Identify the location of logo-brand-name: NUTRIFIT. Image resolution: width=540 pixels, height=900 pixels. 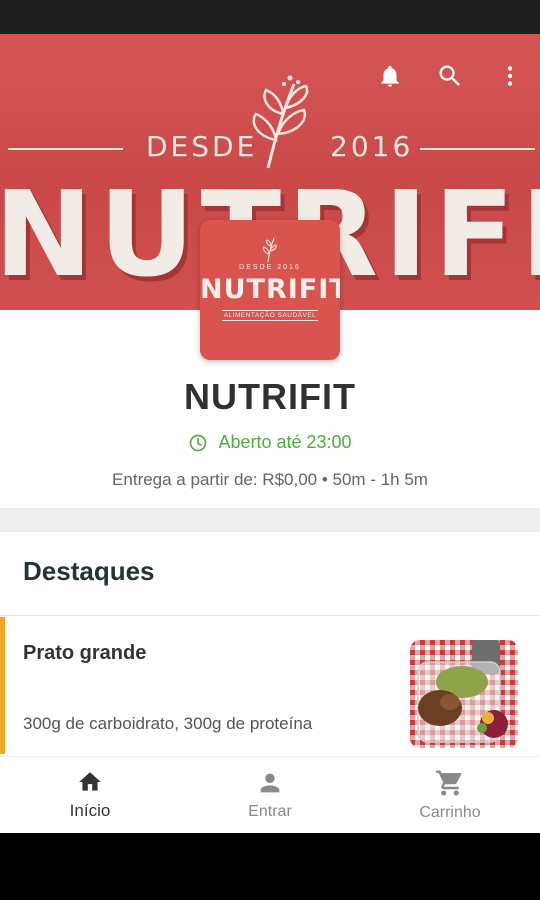
(270, 289).